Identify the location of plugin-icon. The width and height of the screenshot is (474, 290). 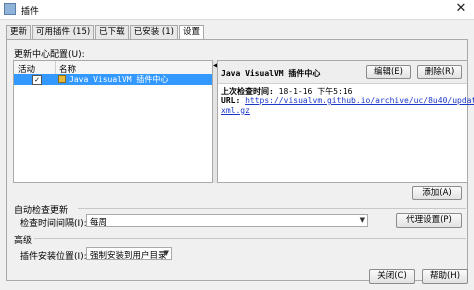
(62, 79).